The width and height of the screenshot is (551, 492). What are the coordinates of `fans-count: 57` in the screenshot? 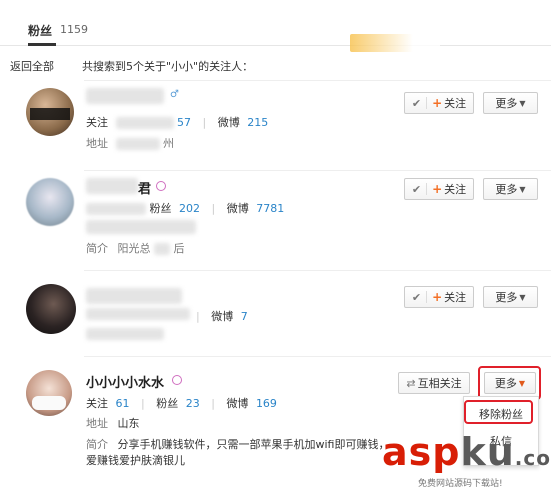 It's located at (184, 122).